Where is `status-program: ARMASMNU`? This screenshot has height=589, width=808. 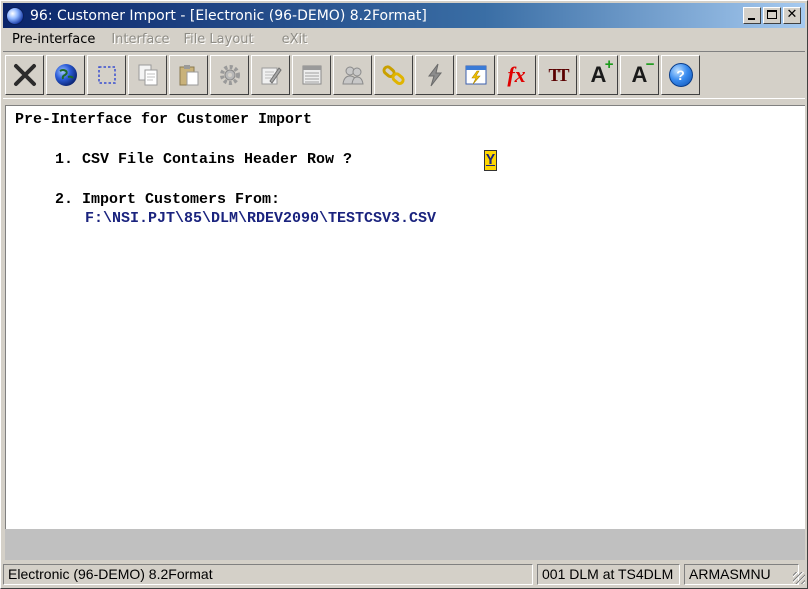
status-program: ARMASMNU is located at coordinates (741, 574).